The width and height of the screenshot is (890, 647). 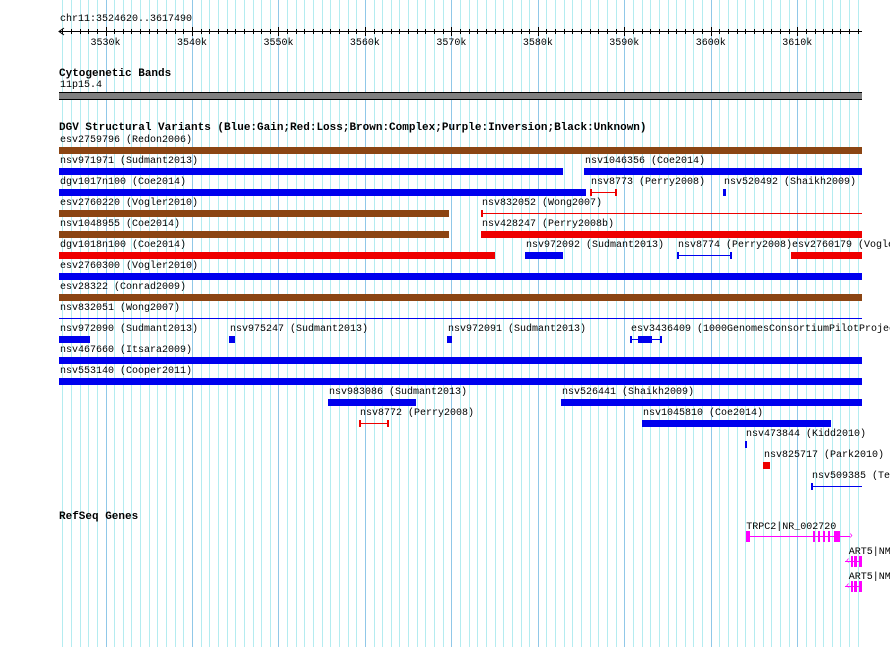 I want to click on variant-label: nsv8772 (Perry2008), so click(x=417, y=414).